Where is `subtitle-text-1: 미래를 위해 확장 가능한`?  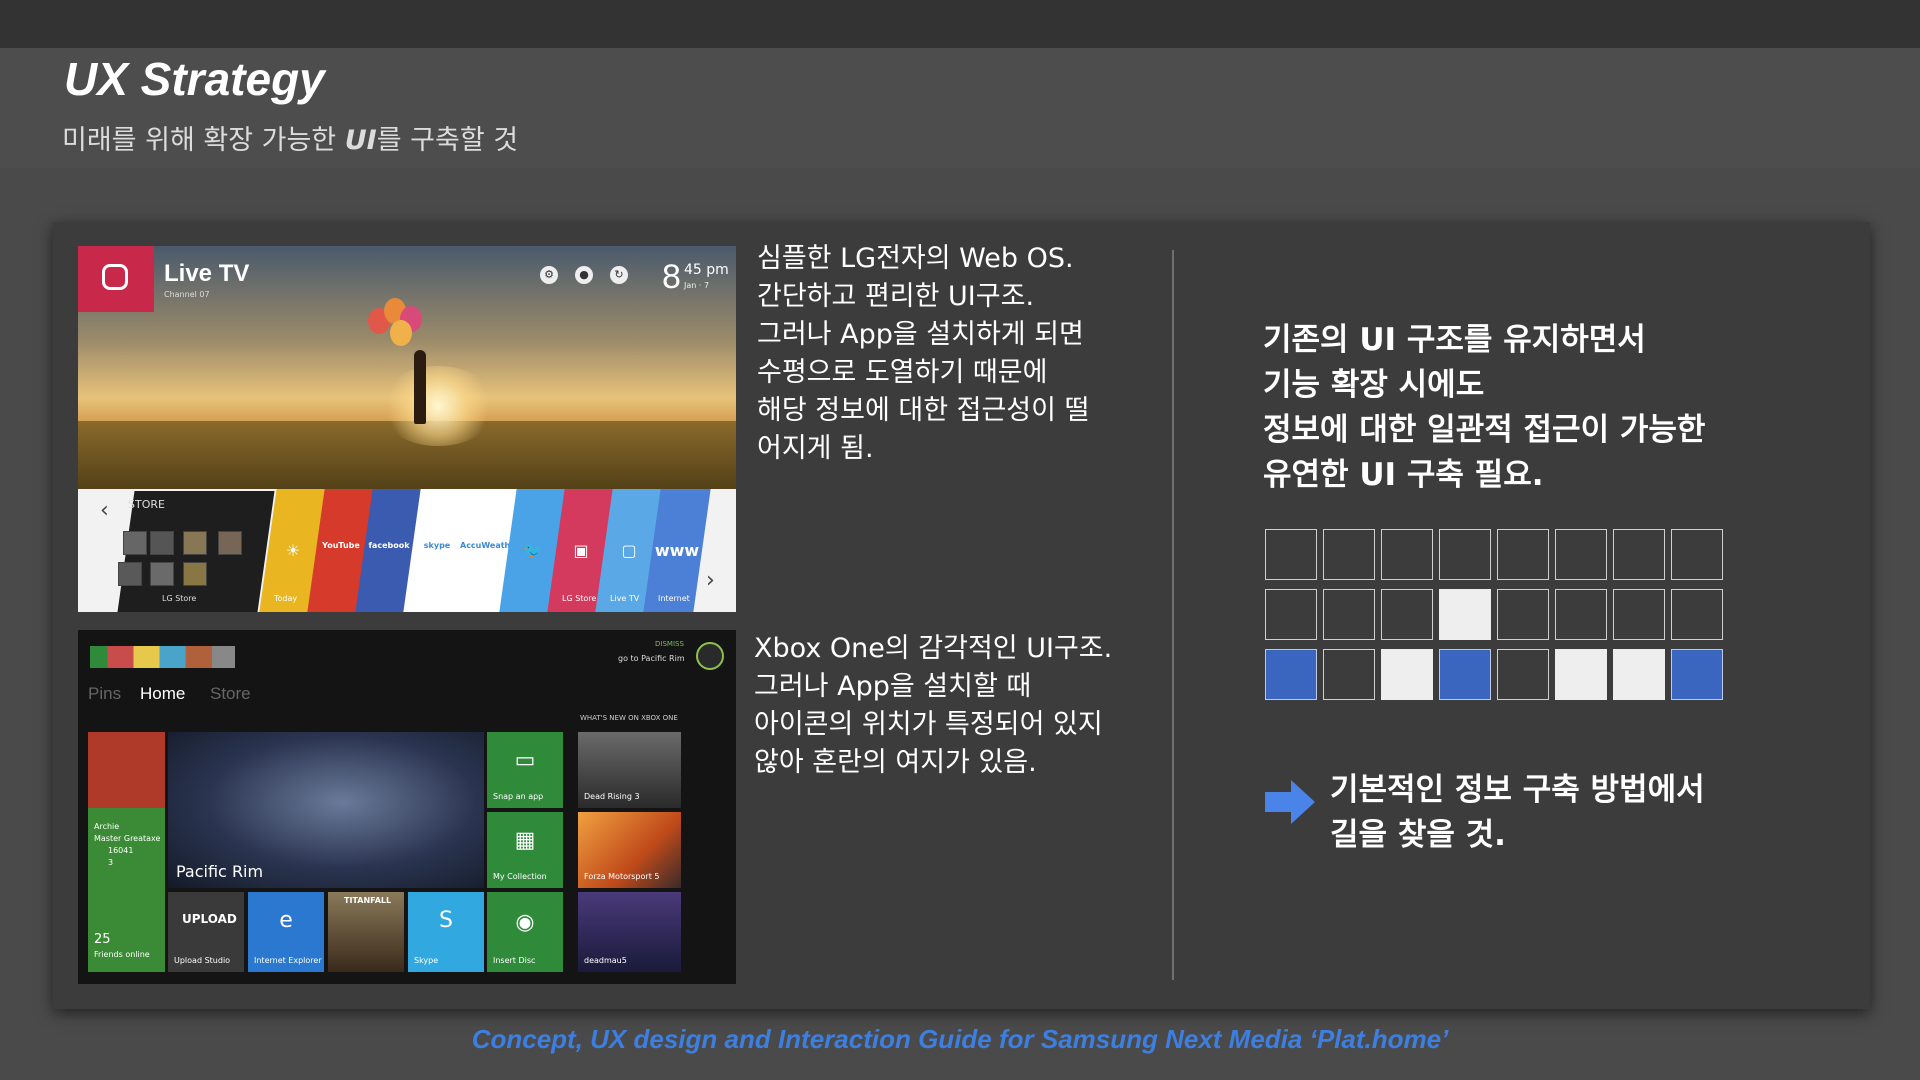 subtitle-text-1: 미래를 위해 확장 가능한 is located at coordinates (203, 140).